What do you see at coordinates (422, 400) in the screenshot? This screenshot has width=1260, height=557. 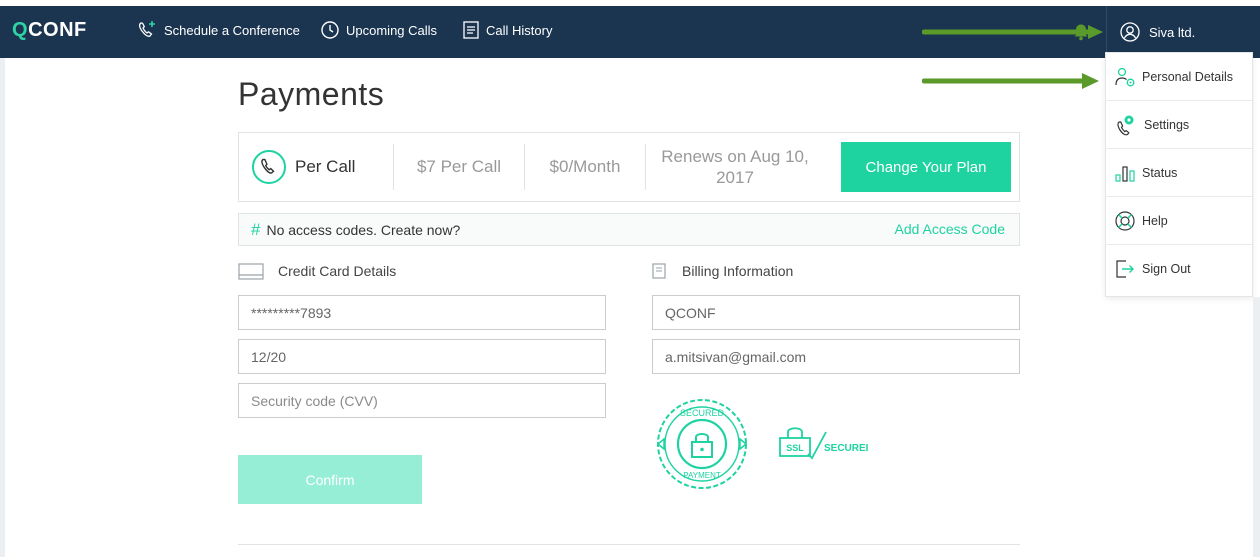 I see `cvv-field: Security code (CVV)` at bounding box center [422, 400].